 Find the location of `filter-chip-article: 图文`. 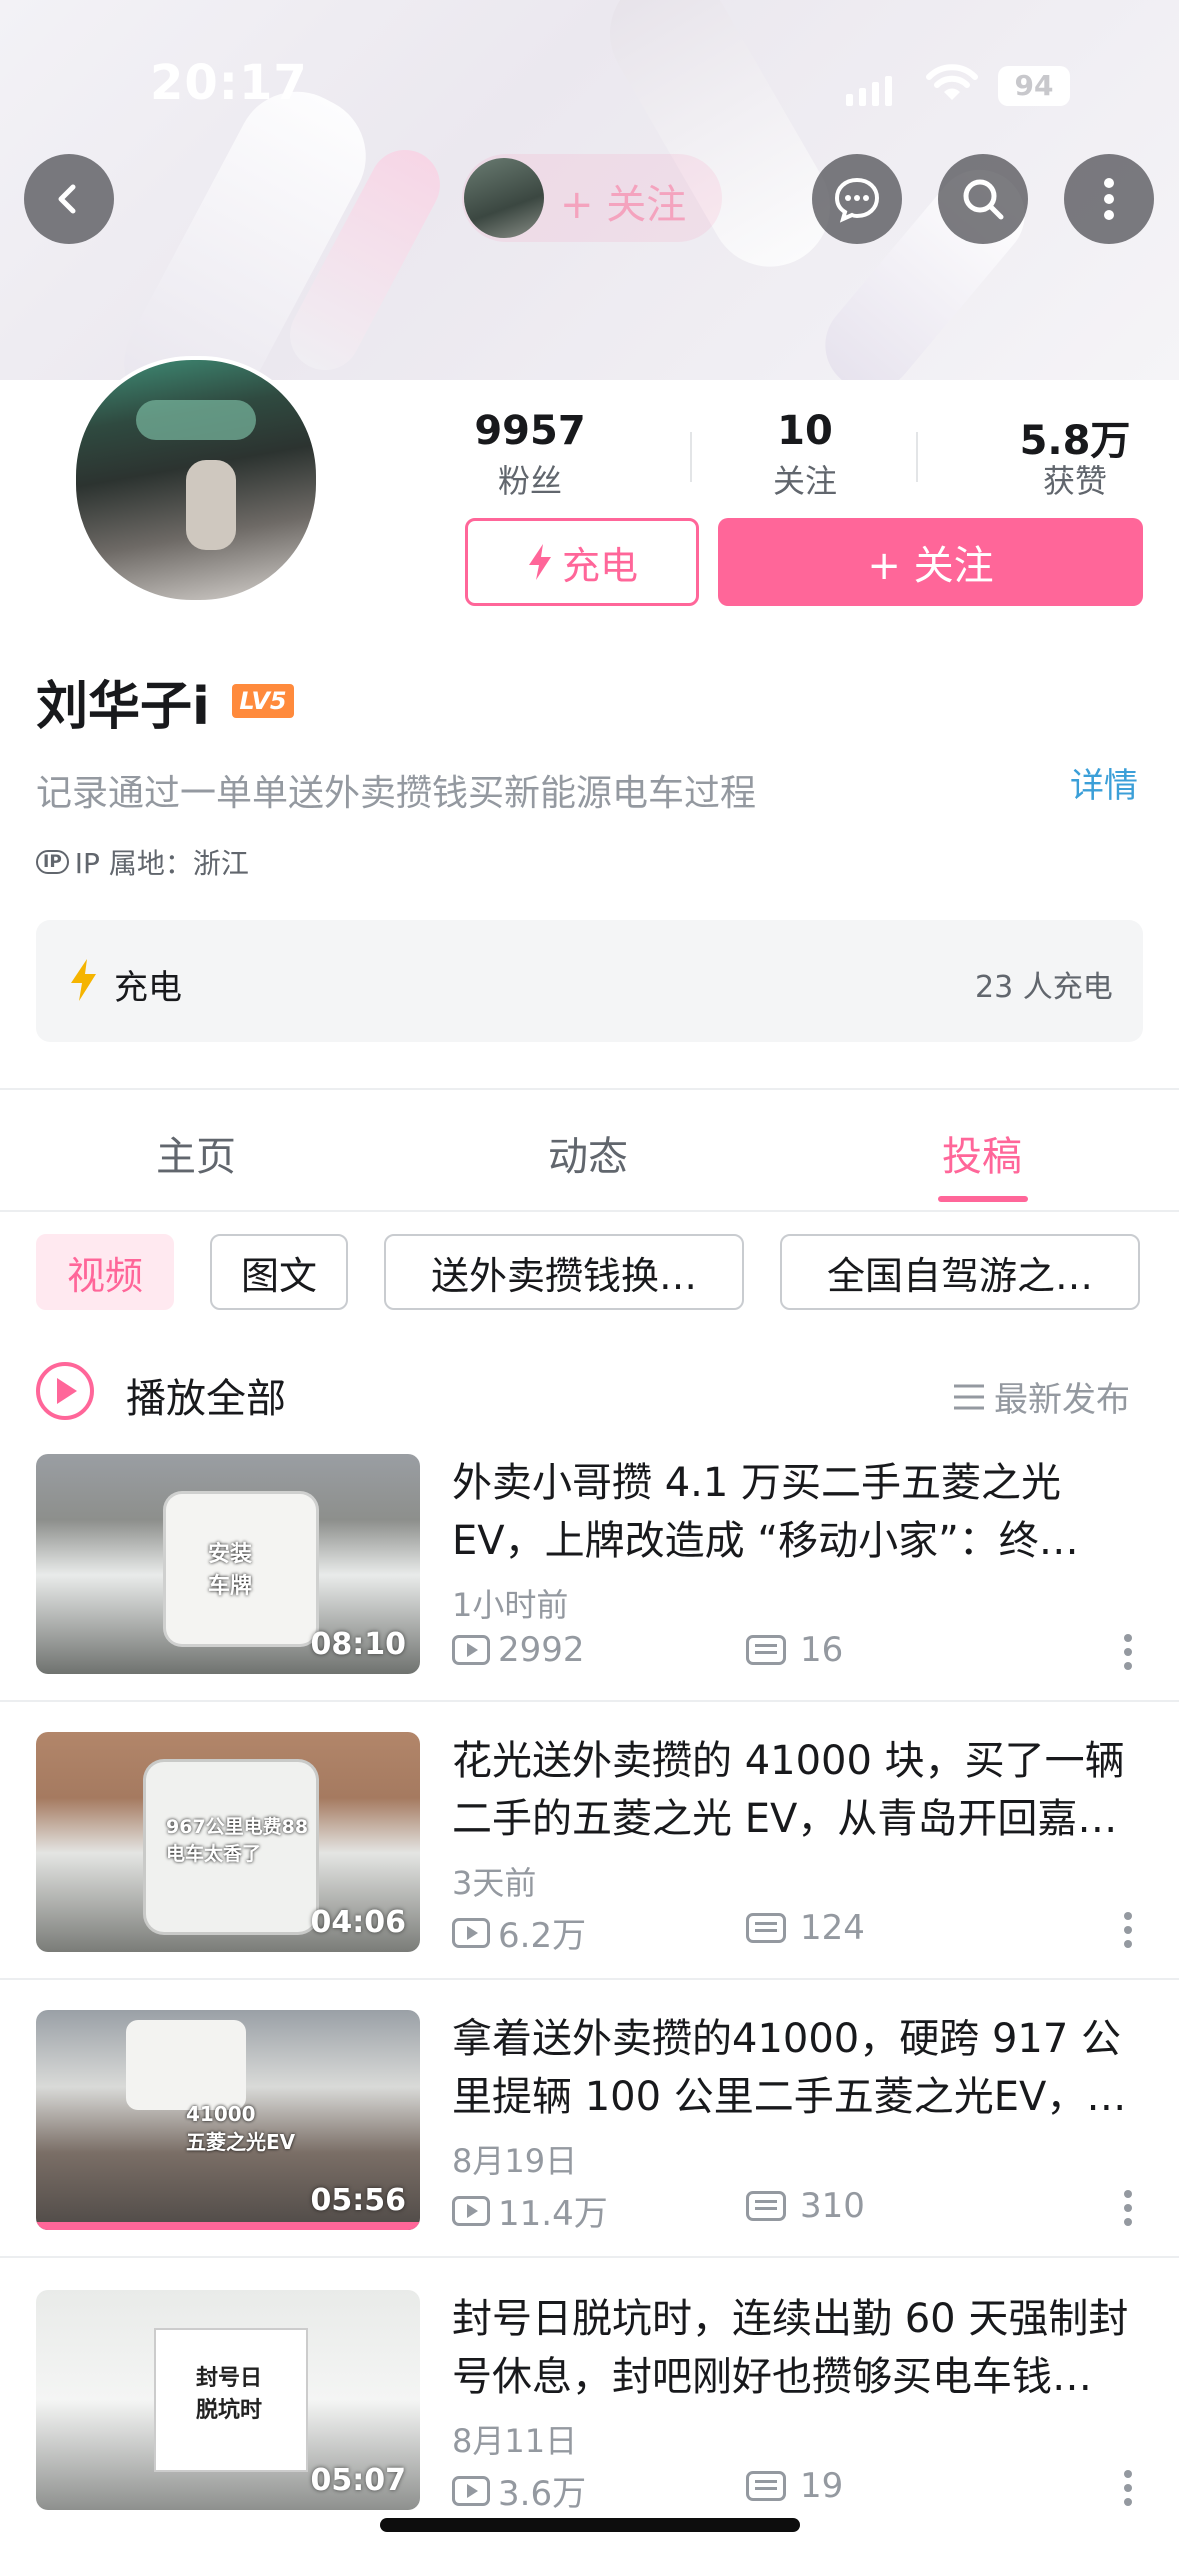

filter-chip-article: 图文 is located at coordinates (279, 1272).